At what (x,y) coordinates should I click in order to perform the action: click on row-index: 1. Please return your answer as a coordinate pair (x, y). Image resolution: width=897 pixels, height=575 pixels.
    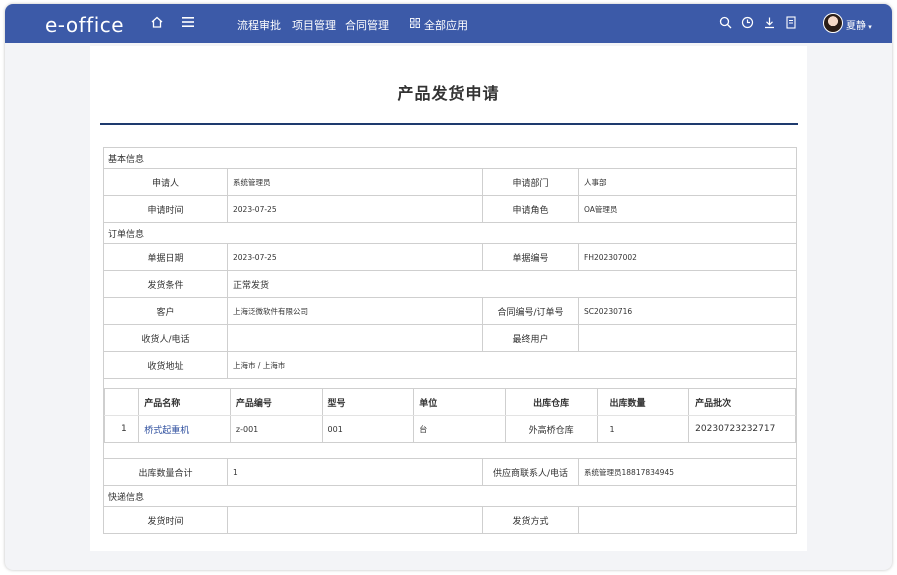
    Looking at the image, I should click on (121, 429).